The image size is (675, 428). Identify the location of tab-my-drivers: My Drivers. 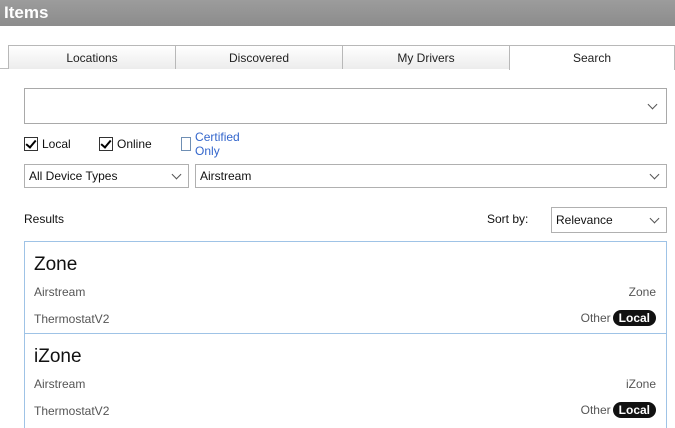
(426, 57).